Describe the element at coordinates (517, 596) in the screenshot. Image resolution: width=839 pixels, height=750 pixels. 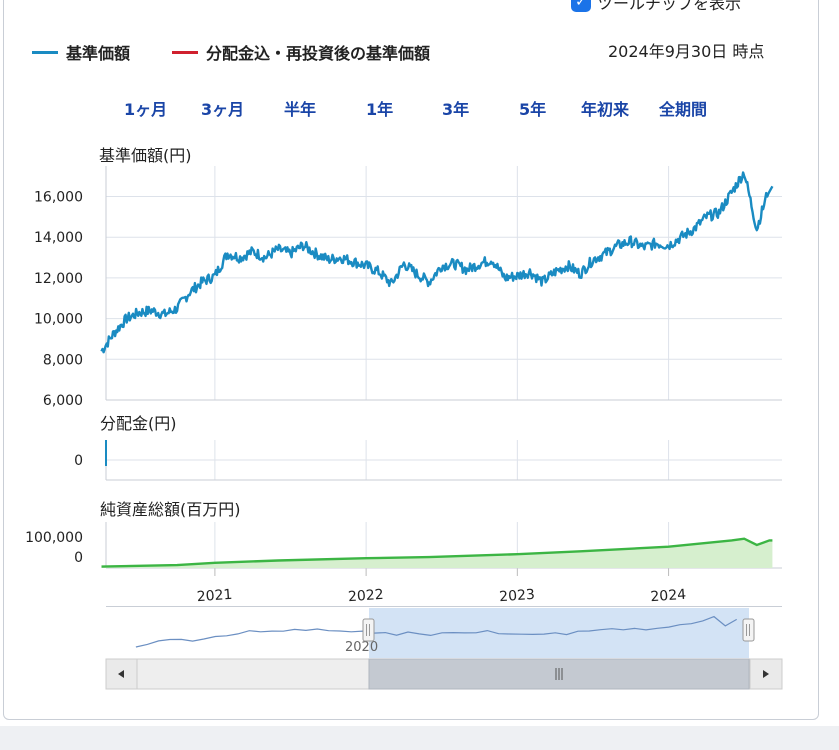
I see `x-tick-label: 2023` at that location.